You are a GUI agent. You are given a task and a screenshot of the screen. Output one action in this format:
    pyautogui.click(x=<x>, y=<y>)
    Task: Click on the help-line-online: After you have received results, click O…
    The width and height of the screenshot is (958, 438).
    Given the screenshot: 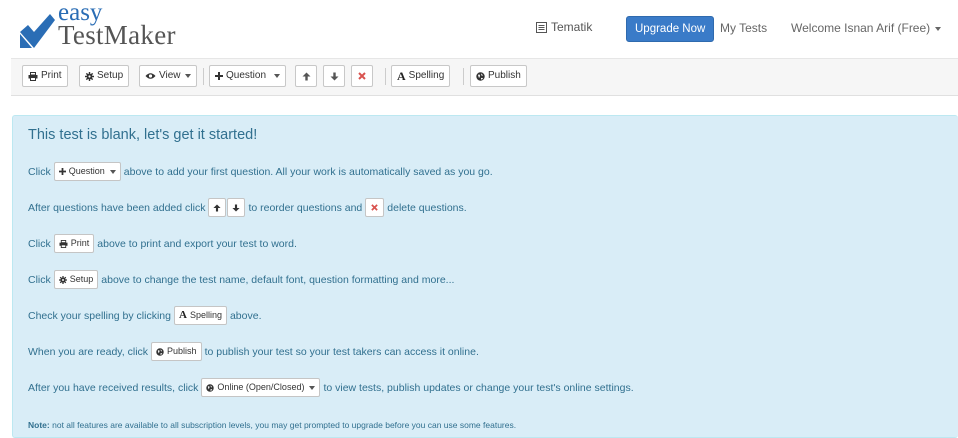 What is the action you would take?
    pyautogui.click(x=331, y=387)
    